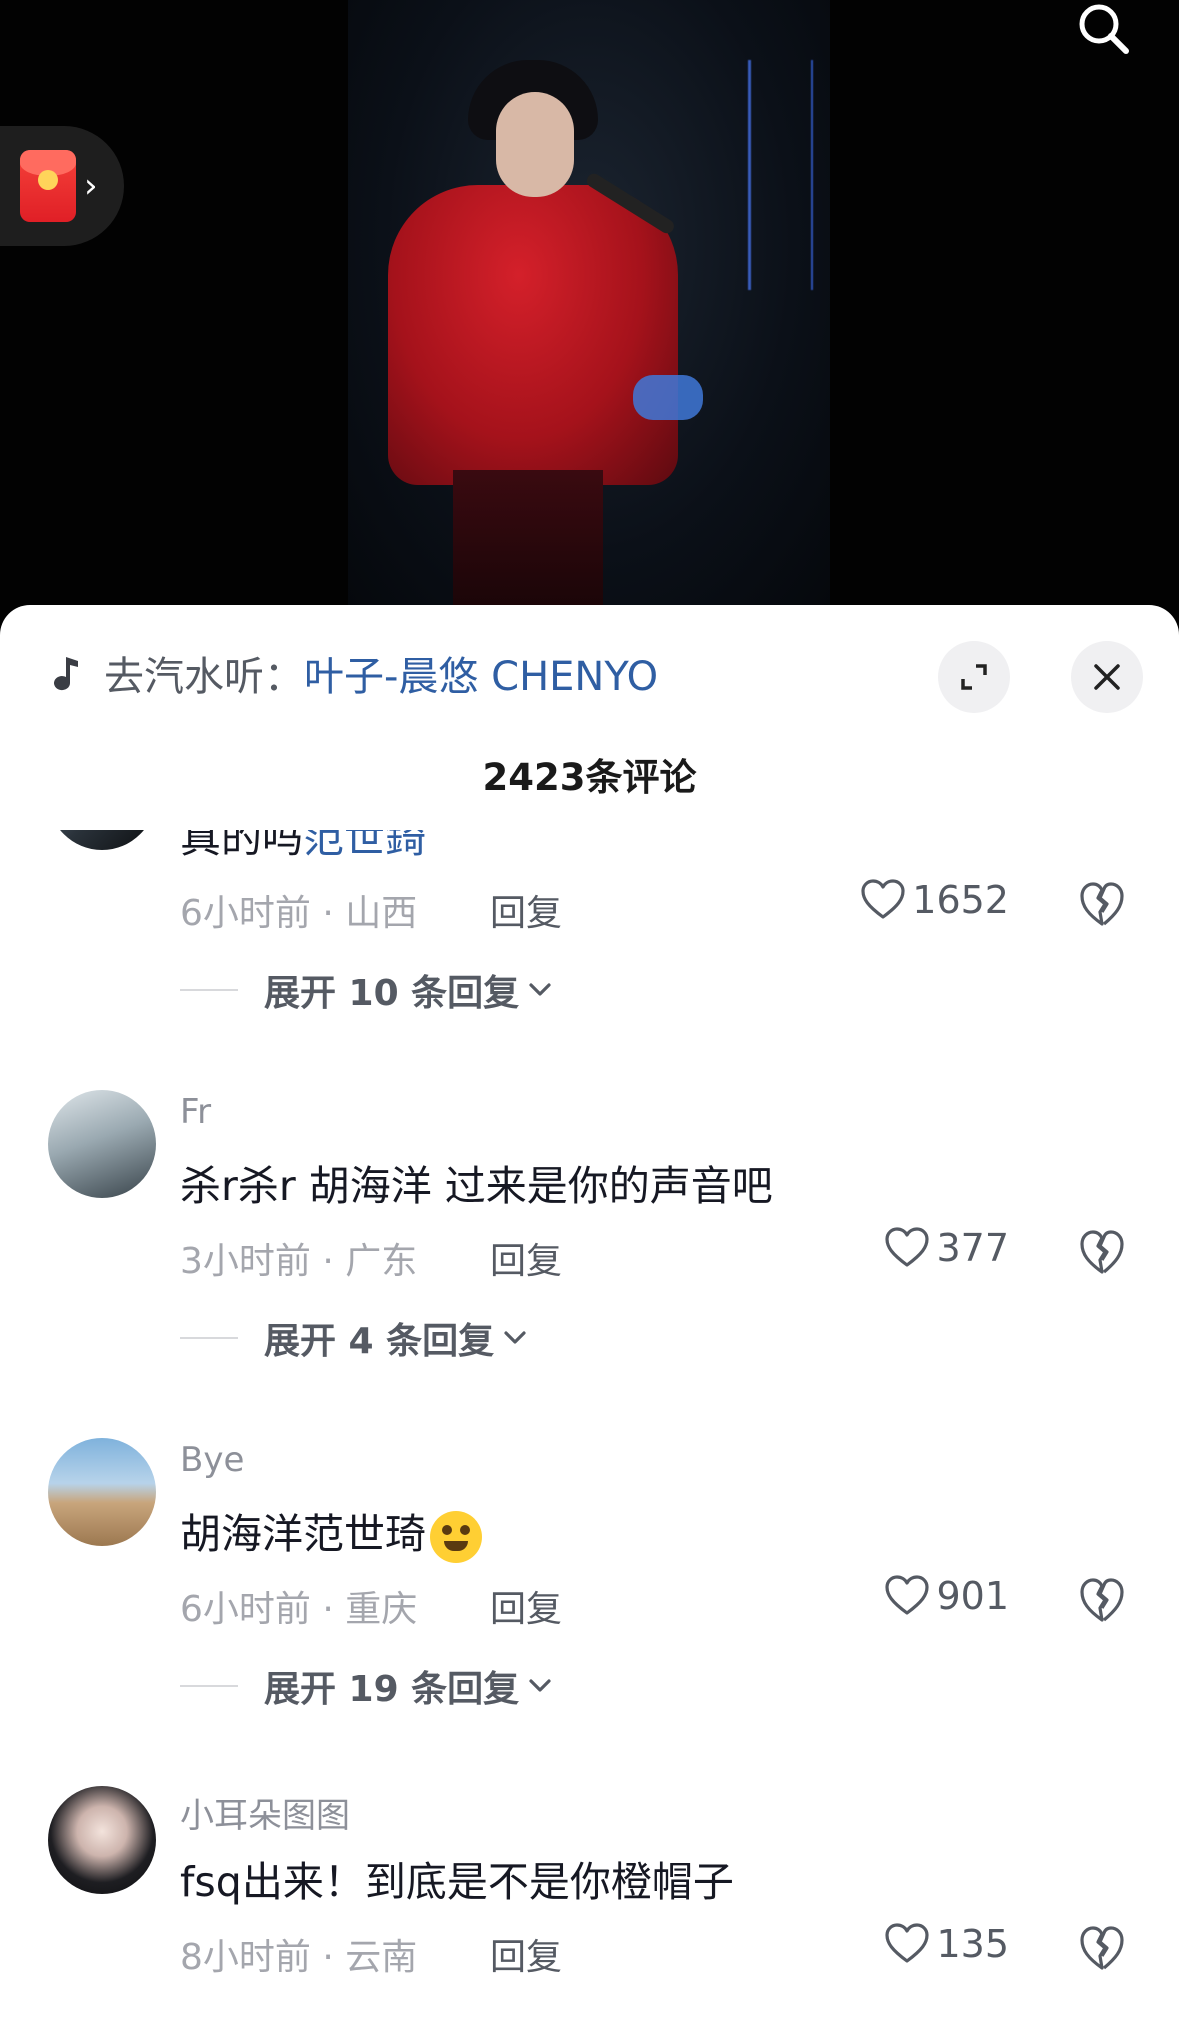 This screenshot has width=1179, height=2043. What do you see at coordinates (364, 846) in the screenshot?
I see `mention-link: 范世錡` at bounding box center [364, 846].